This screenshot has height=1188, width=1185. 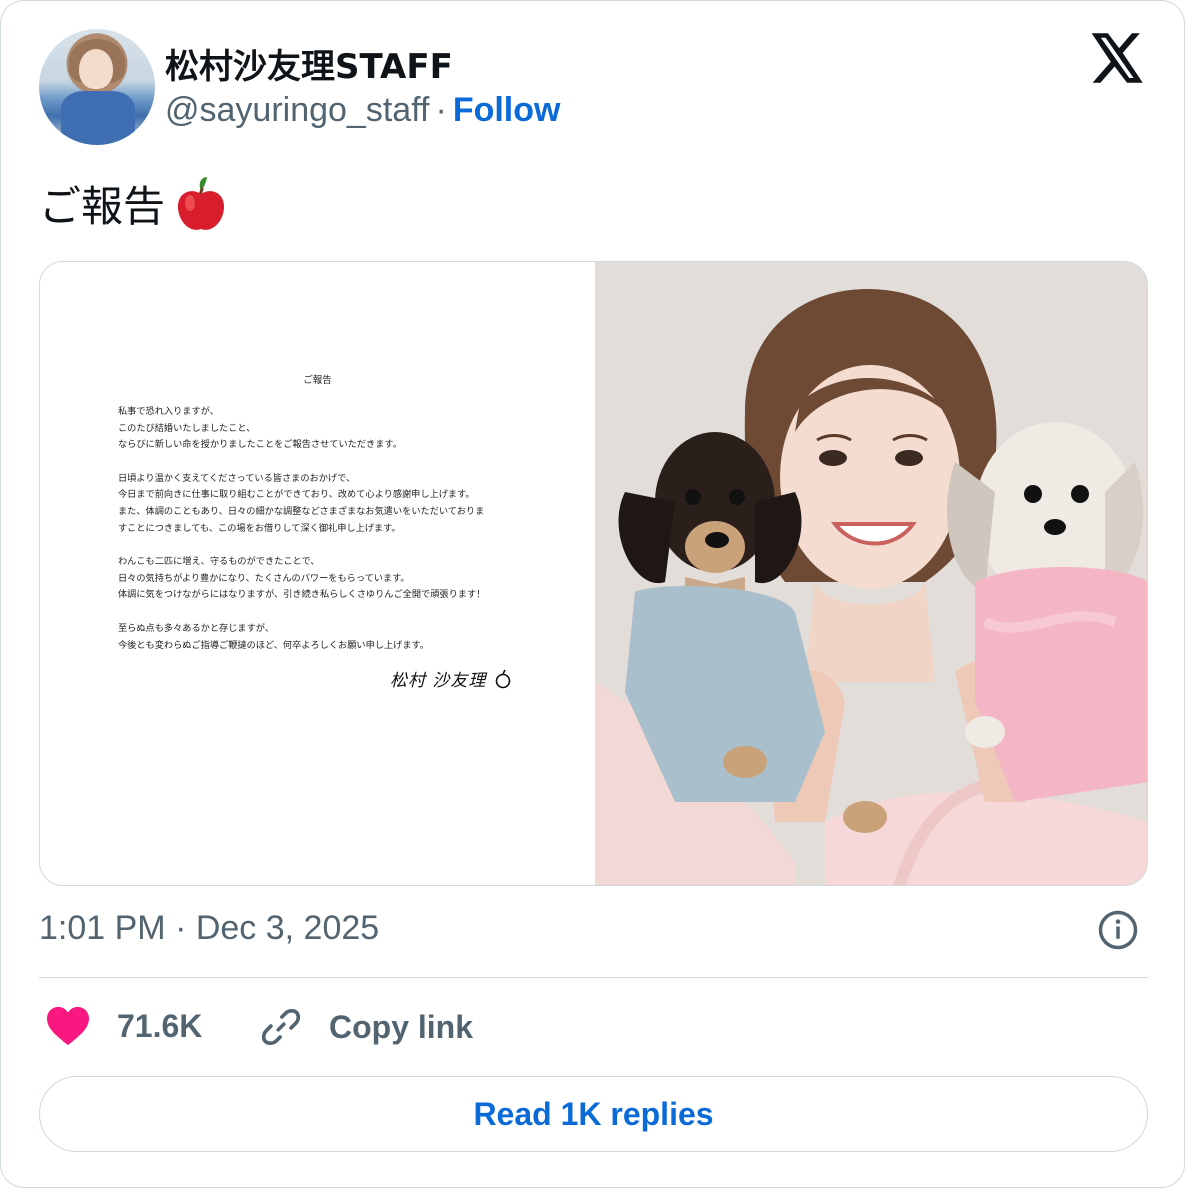 I want to click on like-button: 71.6K, so click(x=123, y=1026).